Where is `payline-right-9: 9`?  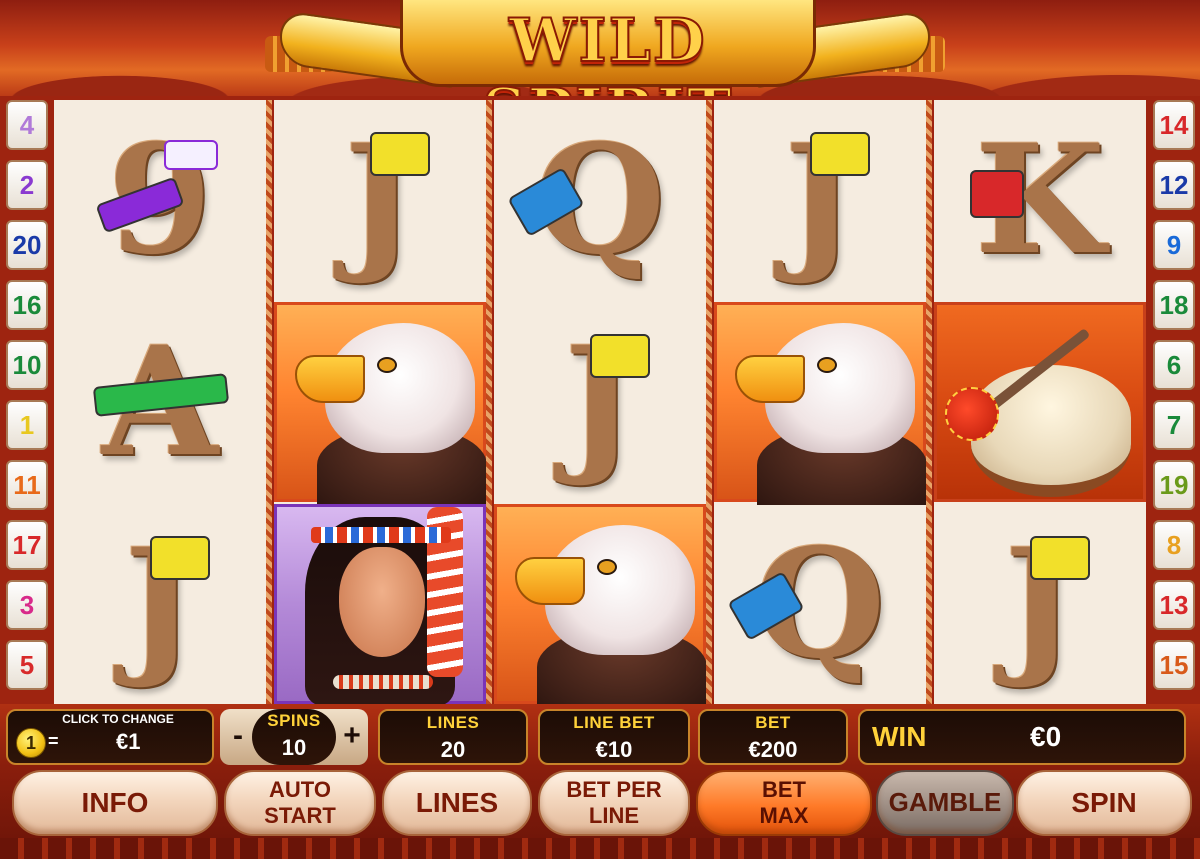 payline-right-9: 9 is located at coordinates (1174, 245).